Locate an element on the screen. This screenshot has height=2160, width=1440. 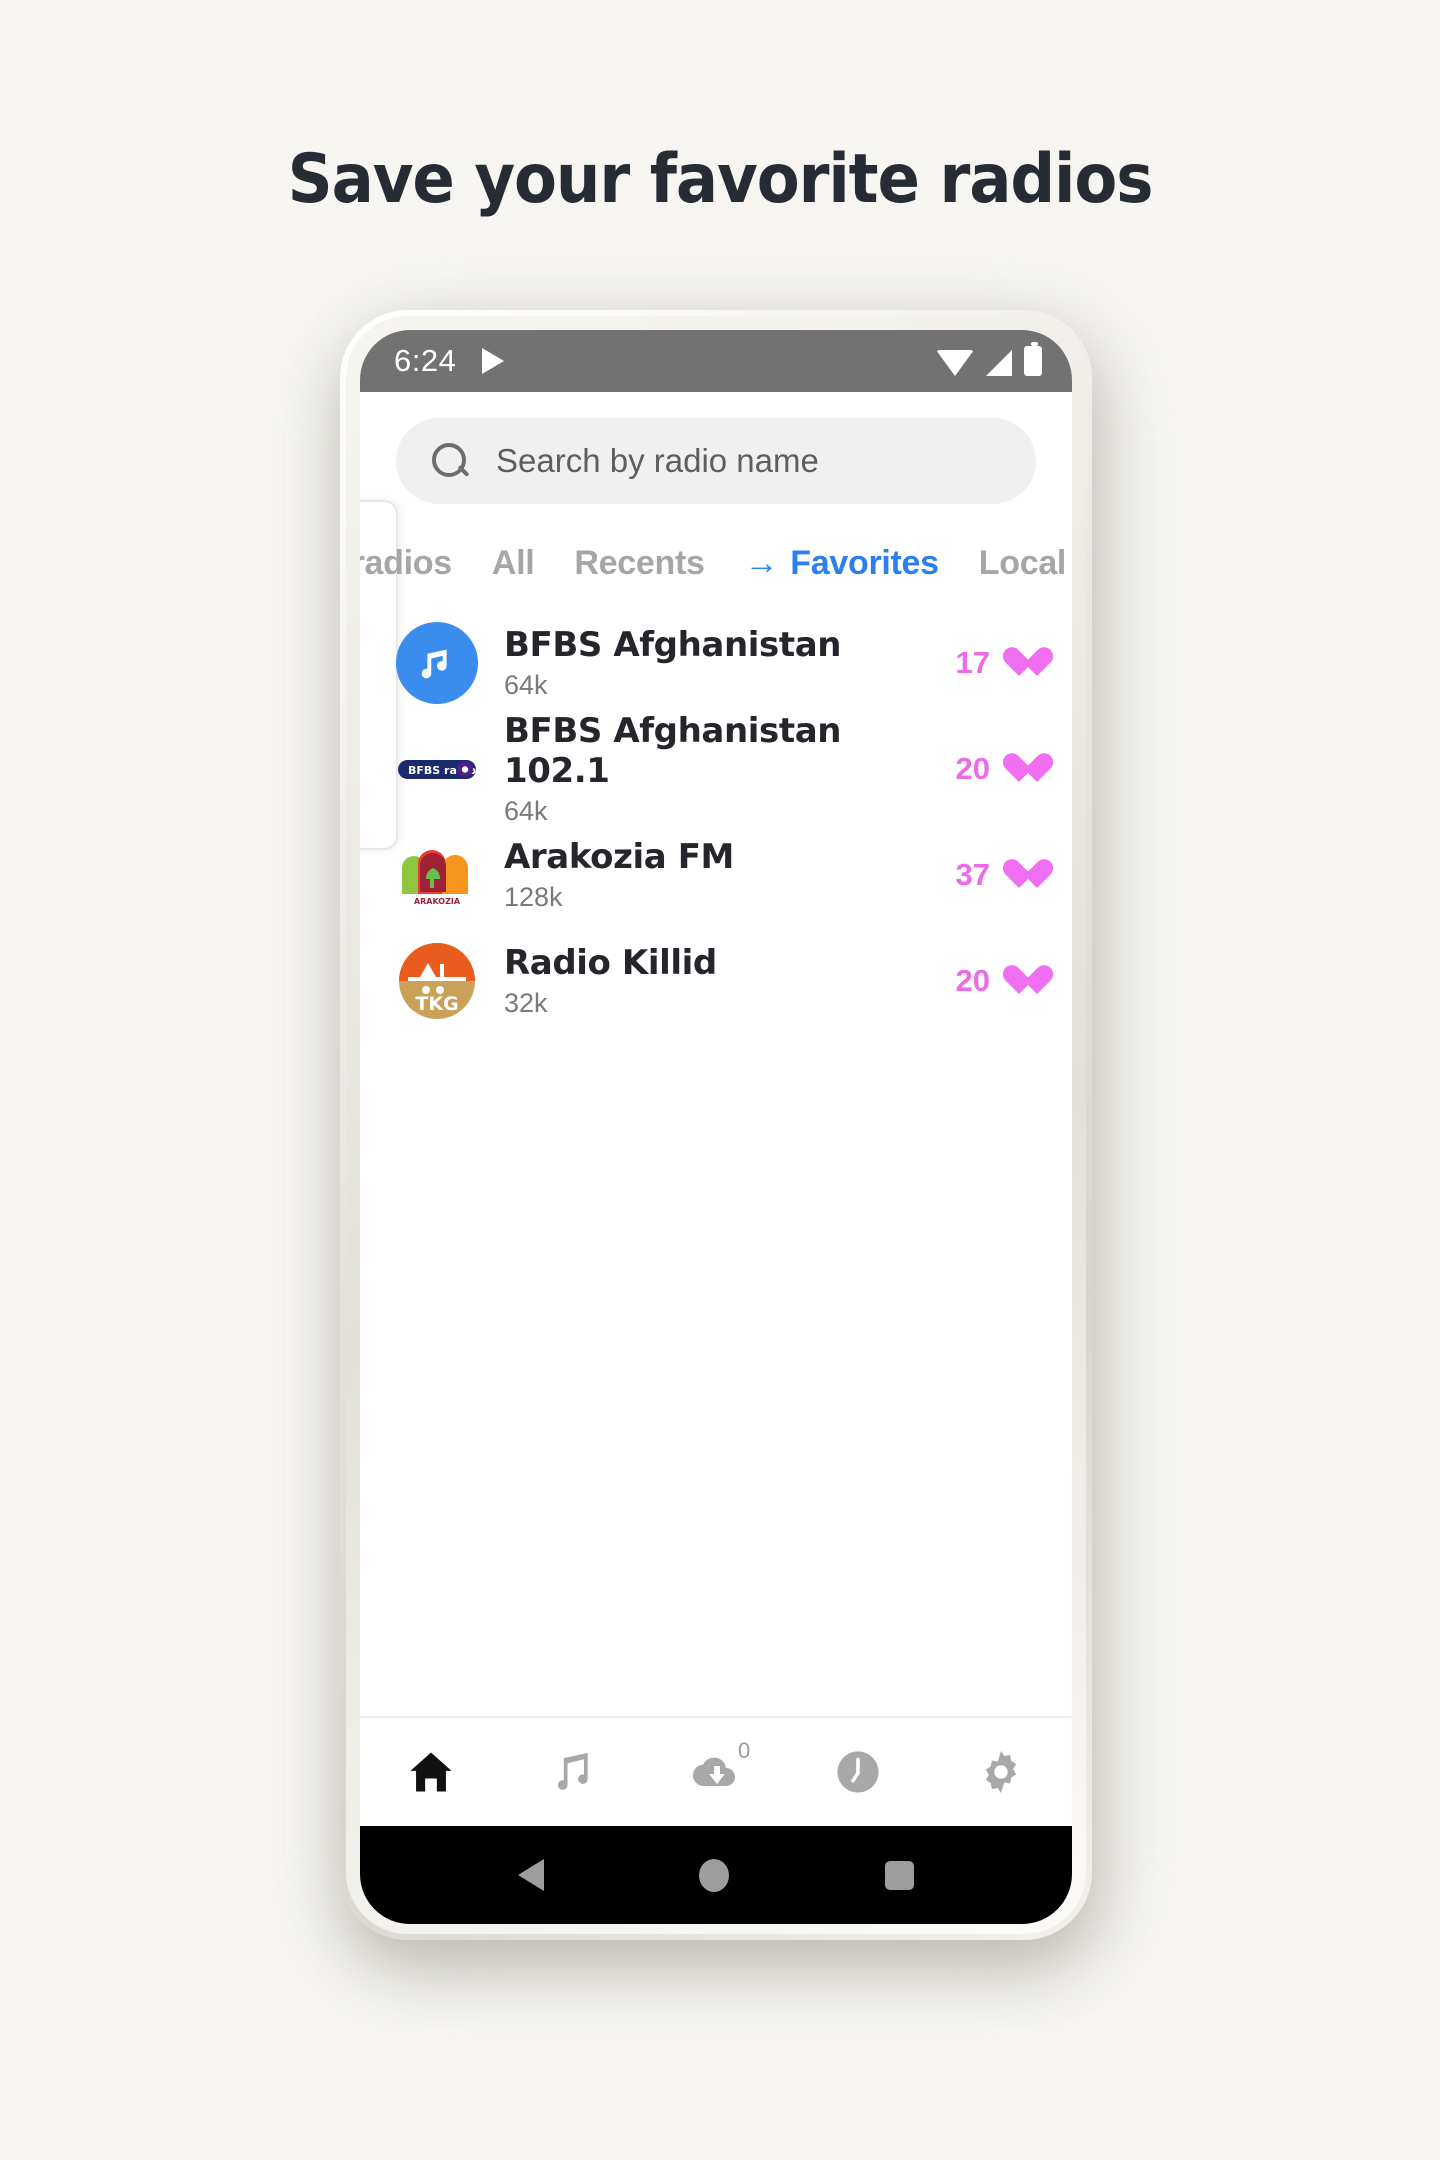
home-icon is located at coordinates (431, 1772).